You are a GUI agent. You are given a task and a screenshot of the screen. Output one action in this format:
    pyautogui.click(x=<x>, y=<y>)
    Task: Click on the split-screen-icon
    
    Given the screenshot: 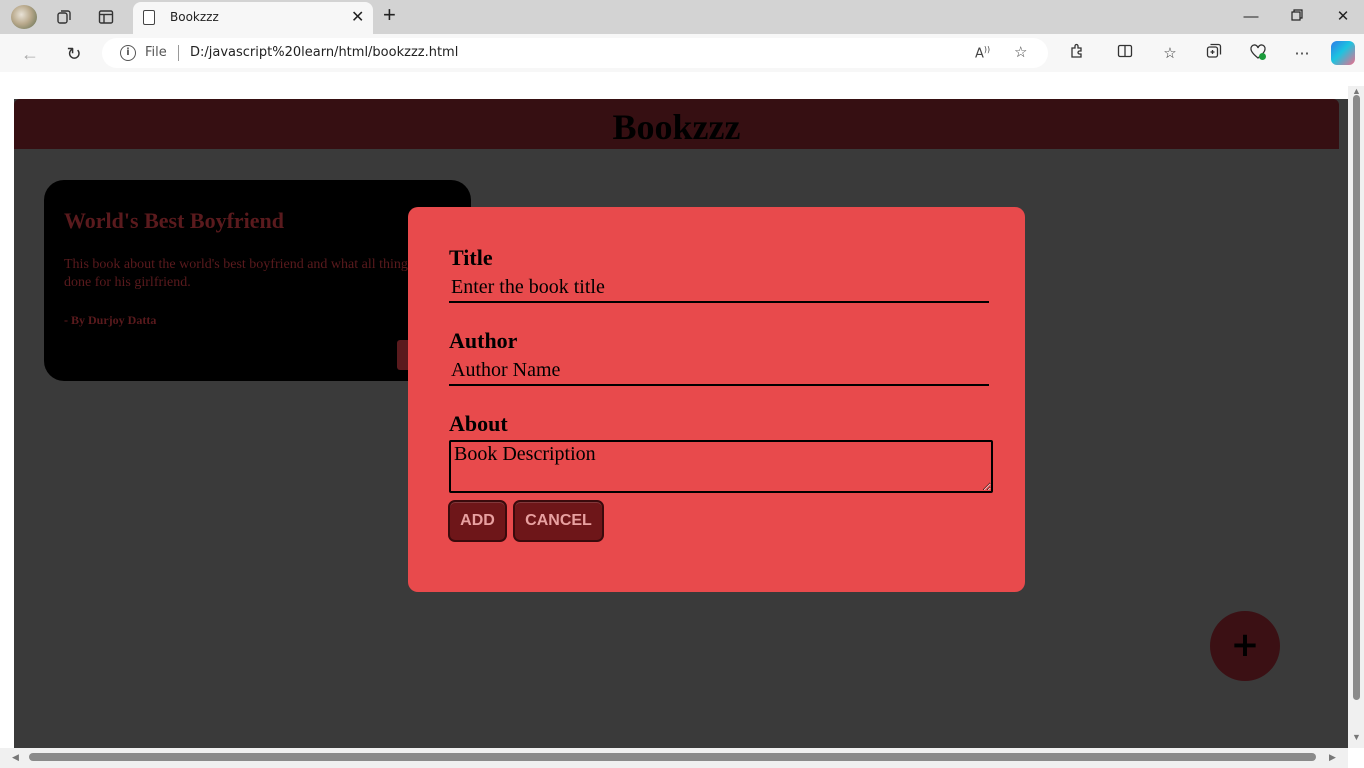 What is the action you would take?
    pyautogui.click(x=1125, y=54)
    